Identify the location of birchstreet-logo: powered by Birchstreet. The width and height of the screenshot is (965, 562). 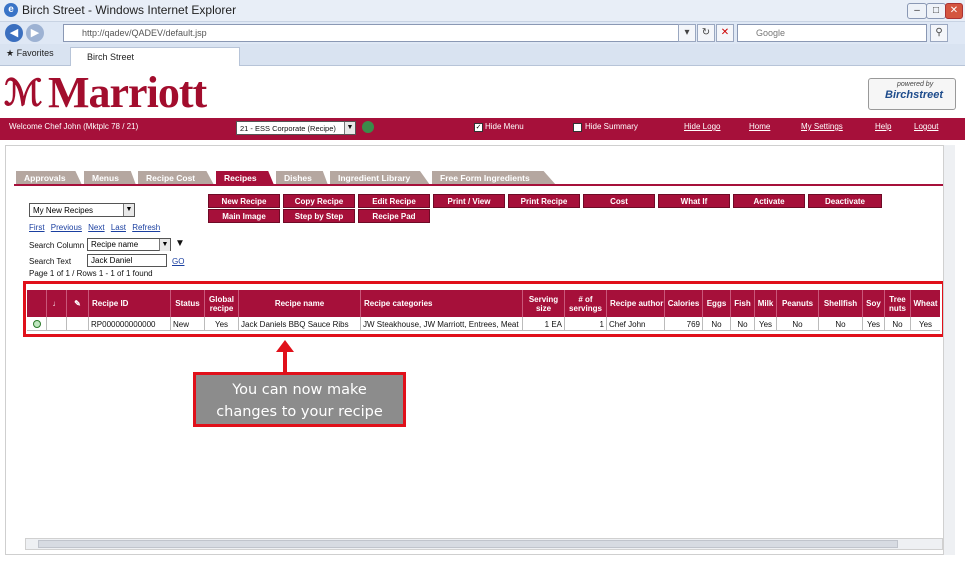
(912, 94).